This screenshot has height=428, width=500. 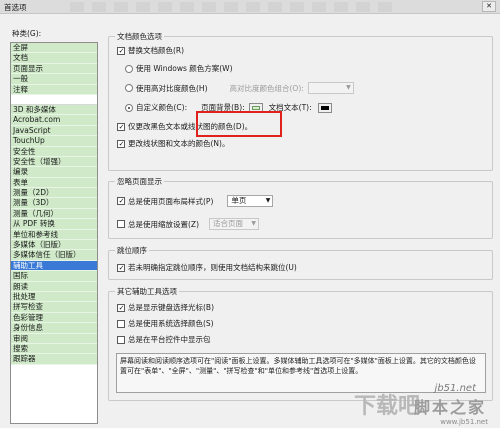 I want to click on category-item: 一般, so click(x=54, y=79).